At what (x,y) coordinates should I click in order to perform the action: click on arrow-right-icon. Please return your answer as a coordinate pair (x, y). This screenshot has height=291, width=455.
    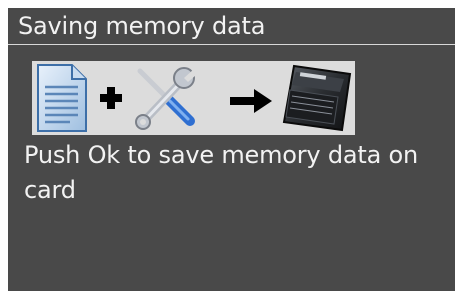
    Looking at the image, I should click on (251, 101).